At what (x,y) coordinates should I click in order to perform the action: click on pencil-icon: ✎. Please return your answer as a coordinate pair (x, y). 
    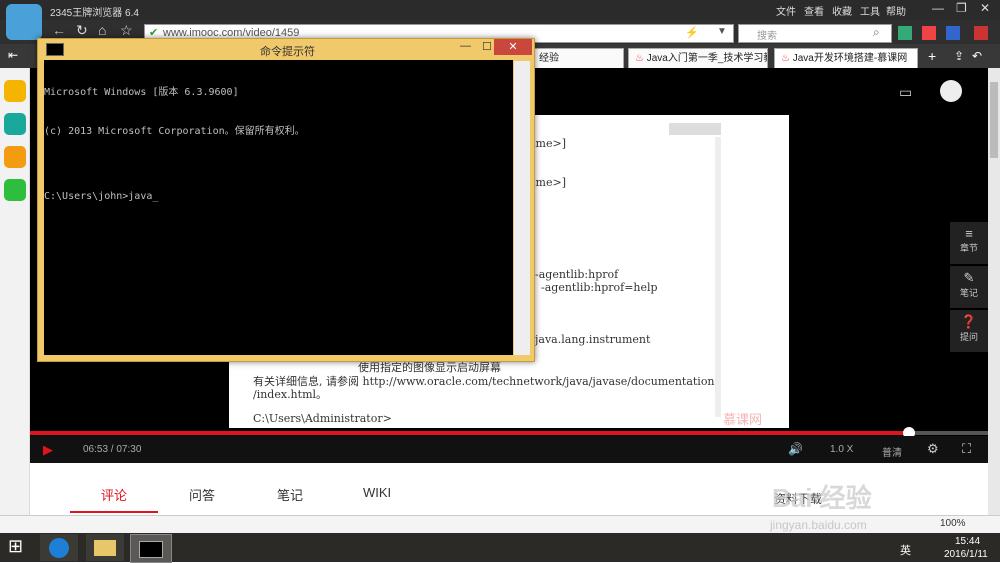
    Looking at the image, I should click on (969, 277).